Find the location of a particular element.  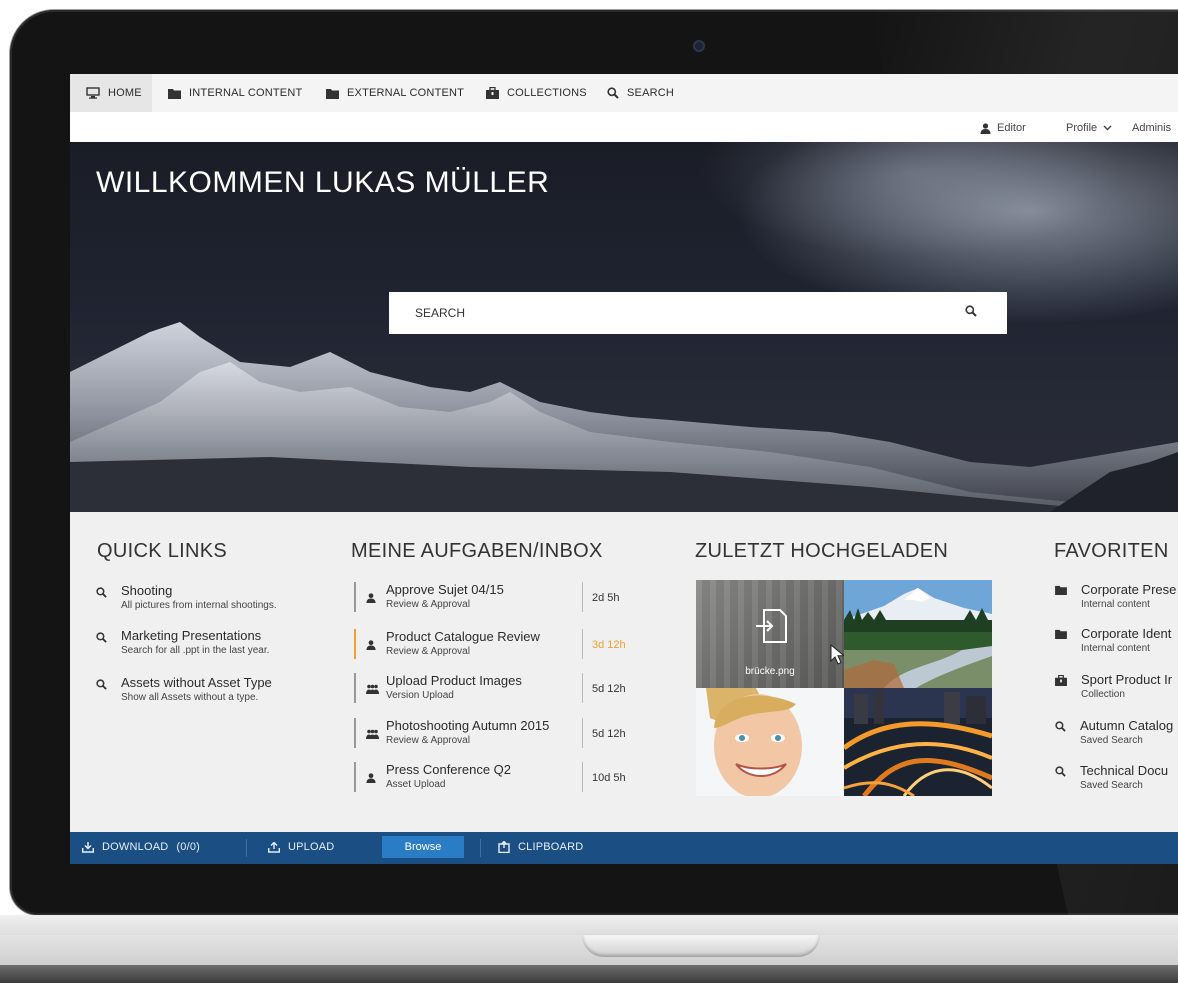

task-duration: 10d 5h is located at coordinates (609, 778).